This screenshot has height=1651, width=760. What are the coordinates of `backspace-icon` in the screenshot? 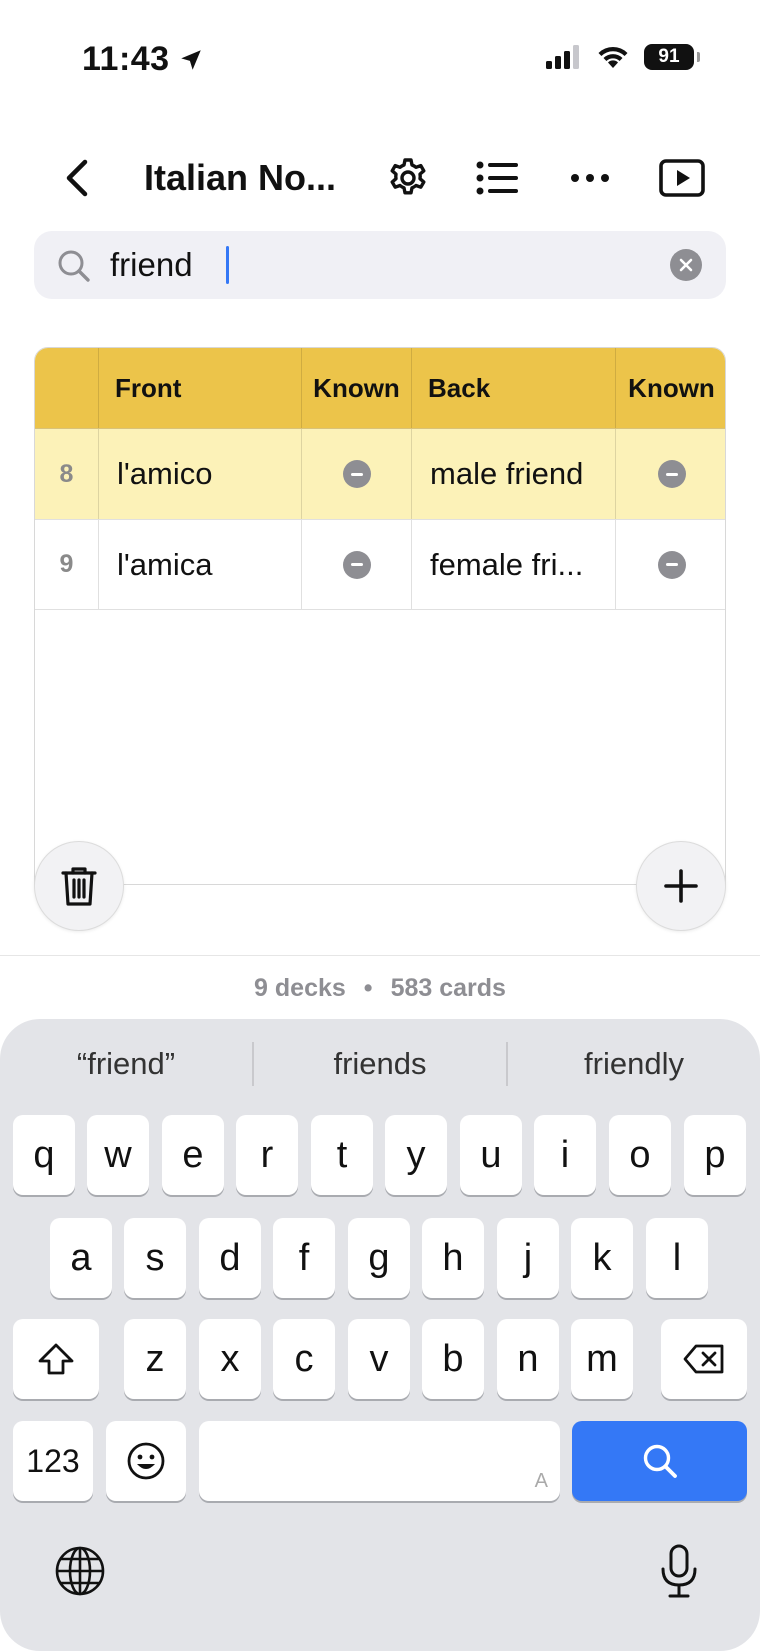 It's located at (703, 1359).